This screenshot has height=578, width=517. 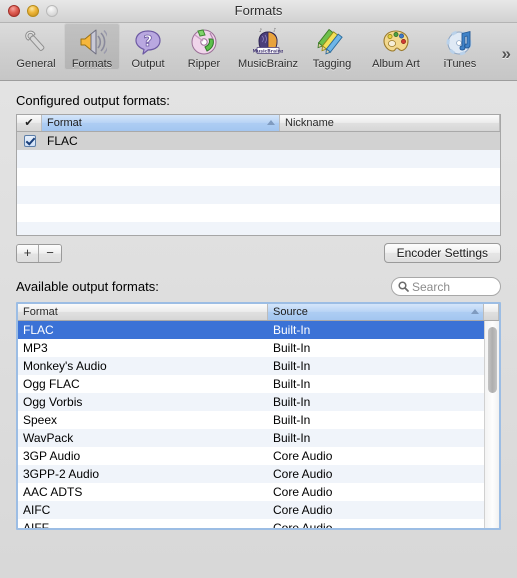 I want to click on row-format-cell: AIFF, so click(x=36, y=525).